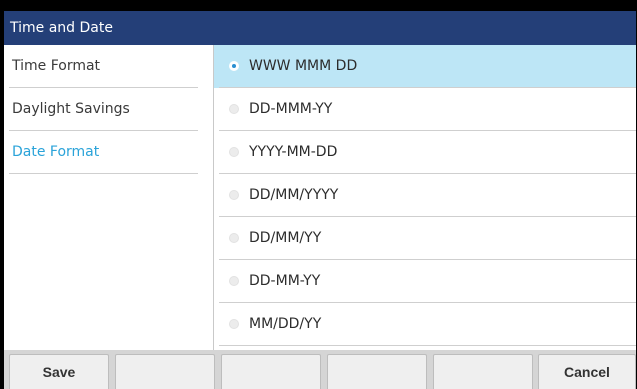 The image size is (637, 389). What do you see at coordinates (425, 281) in the screenshot?
I see `date-format-option-dd-mm-yy-dash: DD-MM-YY` at bounding box center [425, 281].